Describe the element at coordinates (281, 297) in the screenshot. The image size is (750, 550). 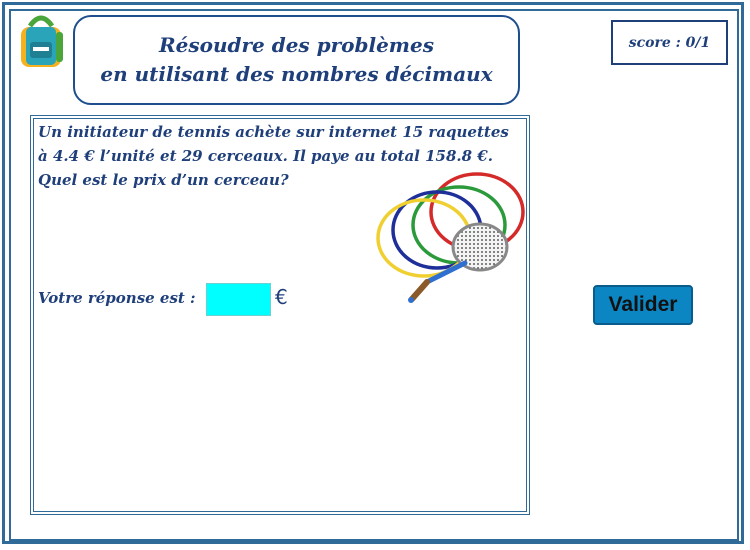
I see `euro-symbol: €` at that location.